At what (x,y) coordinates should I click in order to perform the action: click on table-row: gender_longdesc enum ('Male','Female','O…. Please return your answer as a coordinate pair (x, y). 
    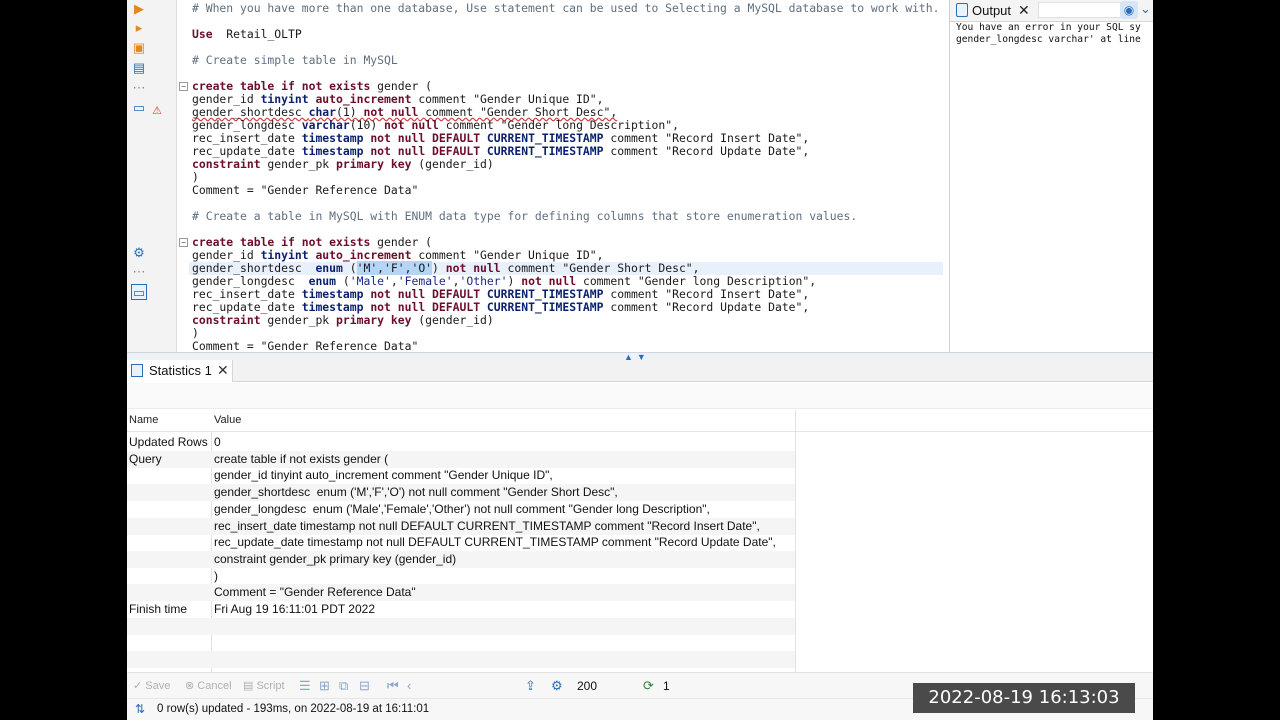
    Looking at the image, I should click on (461, 509).